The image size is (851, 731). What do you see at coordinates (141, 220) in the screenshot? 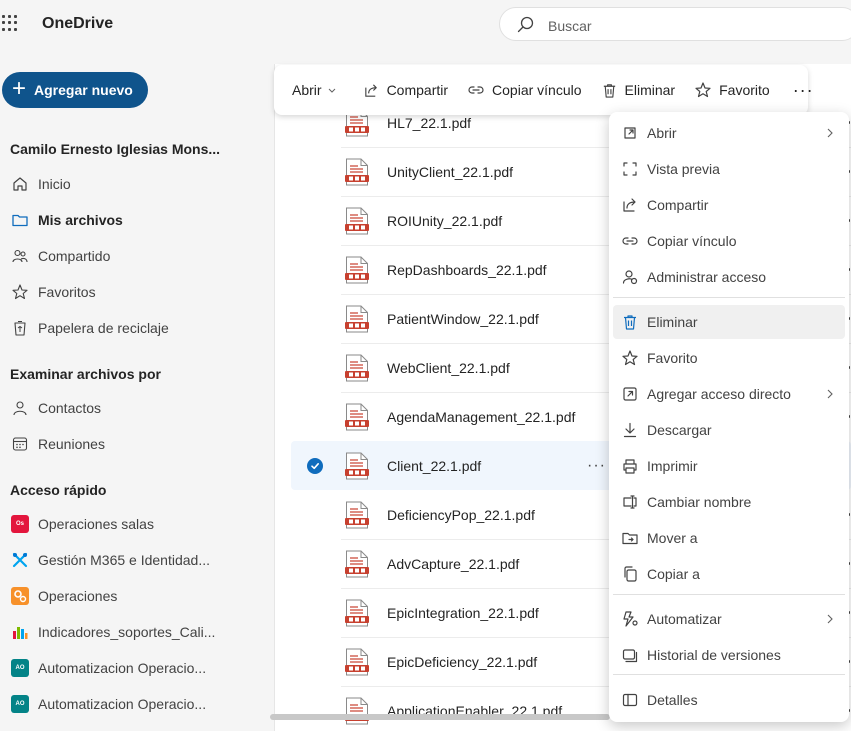
I see `sidebar-item-mis-archivos: Mis archivos` at bounding box center [141, 220].